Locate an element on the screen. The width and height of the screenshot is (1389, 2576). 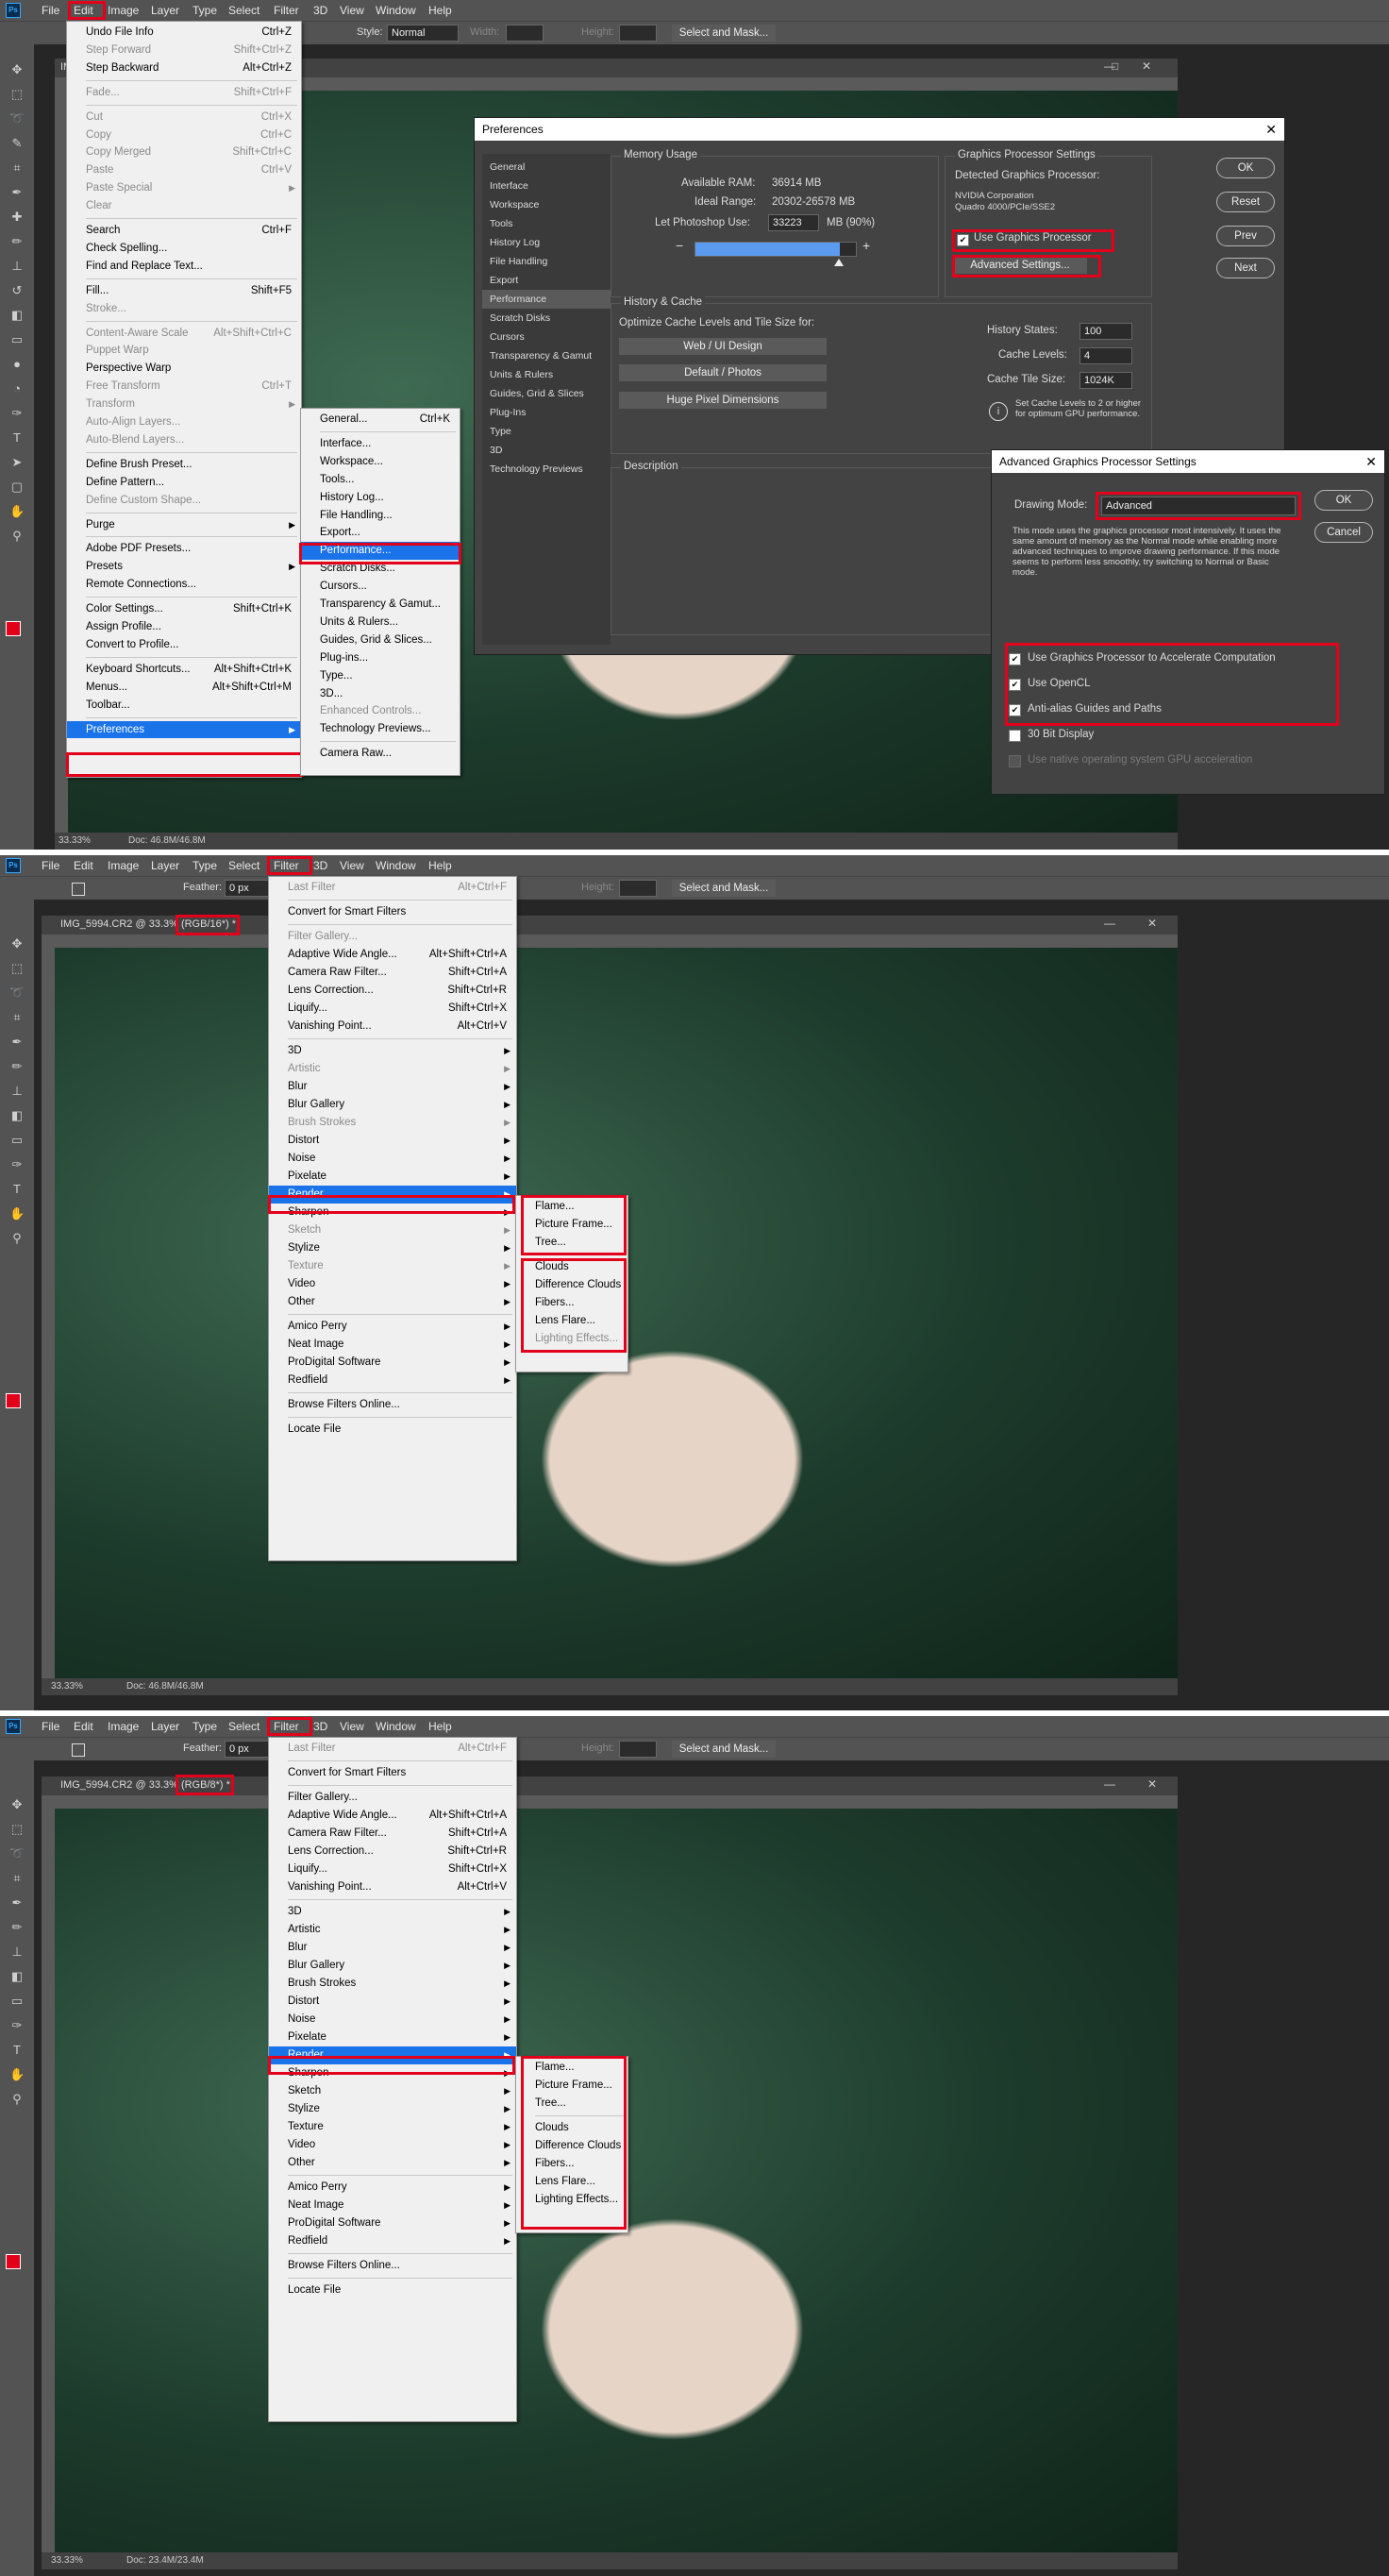
pref-sidebar-item-history-log: History Log is located at coordinates (546, 243).